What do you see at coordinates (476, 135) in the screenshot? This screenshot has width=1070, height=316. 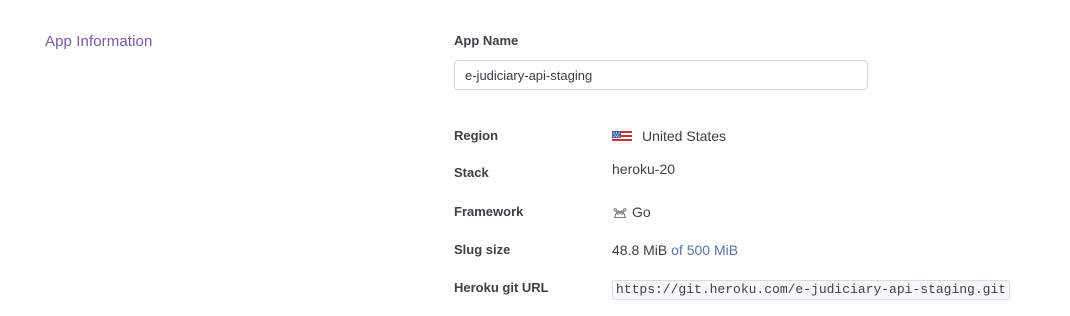 I see `region-label: Region` at bounding box center [476, 135].